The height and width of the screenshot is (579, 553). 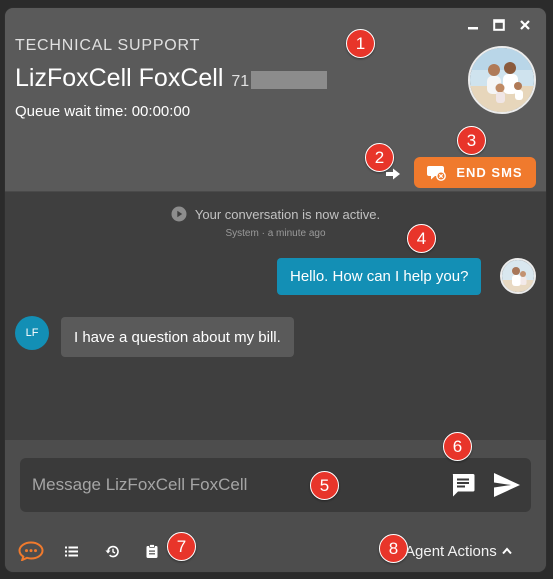 I want to click on system-message-text: Your conversation is now active., so click(x=287, y=214).